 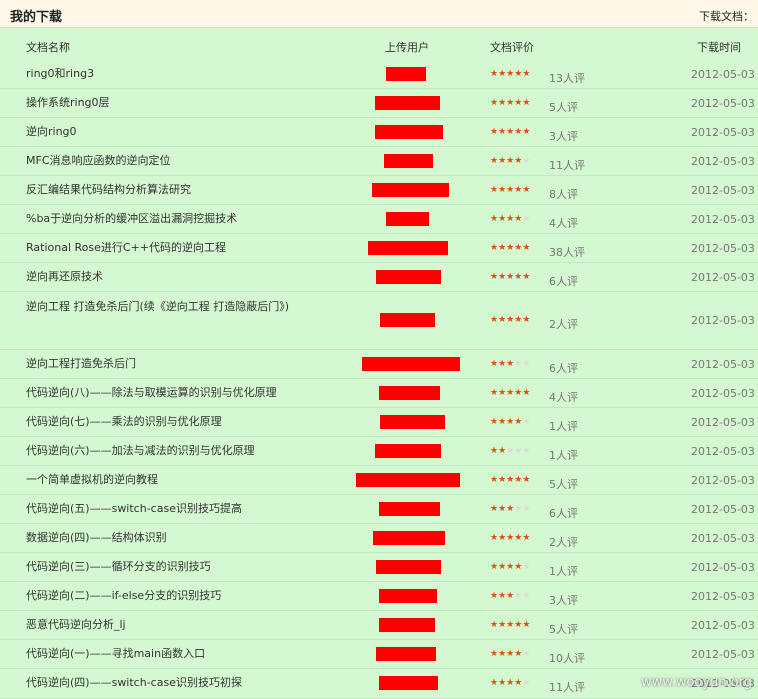 What do you see at coordinates (563, 368) in the screenshot?
I see `rating-count: 6人评` at bounding box center [563, 368].